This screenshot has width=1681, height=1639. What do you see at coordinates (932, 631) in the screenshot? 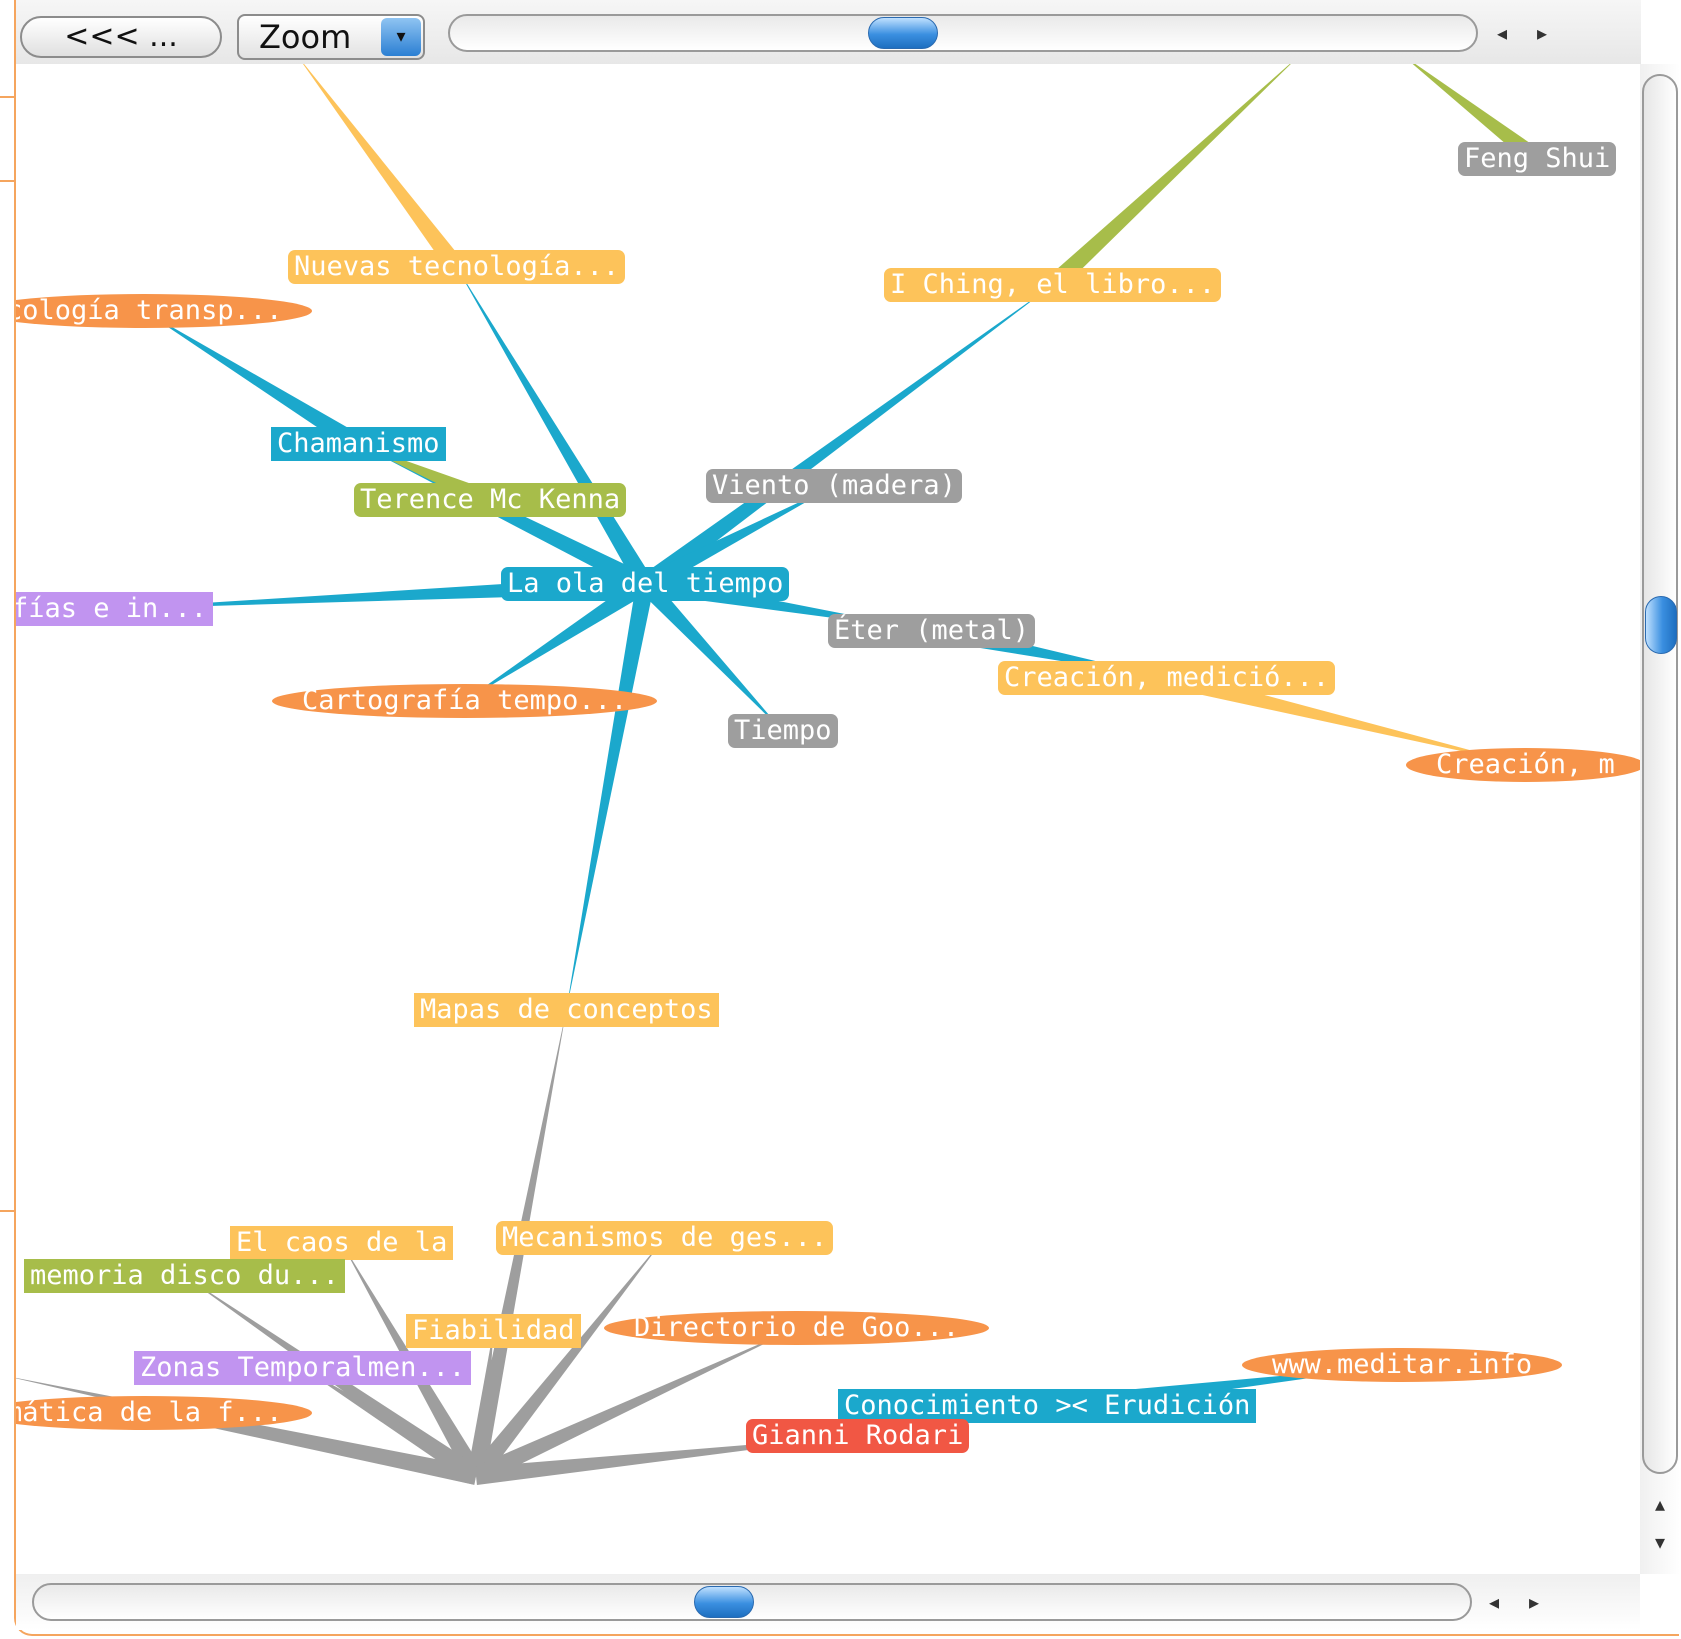
I see `node-eter-metal: Éter (metal)` at bounding box center [932, 631].